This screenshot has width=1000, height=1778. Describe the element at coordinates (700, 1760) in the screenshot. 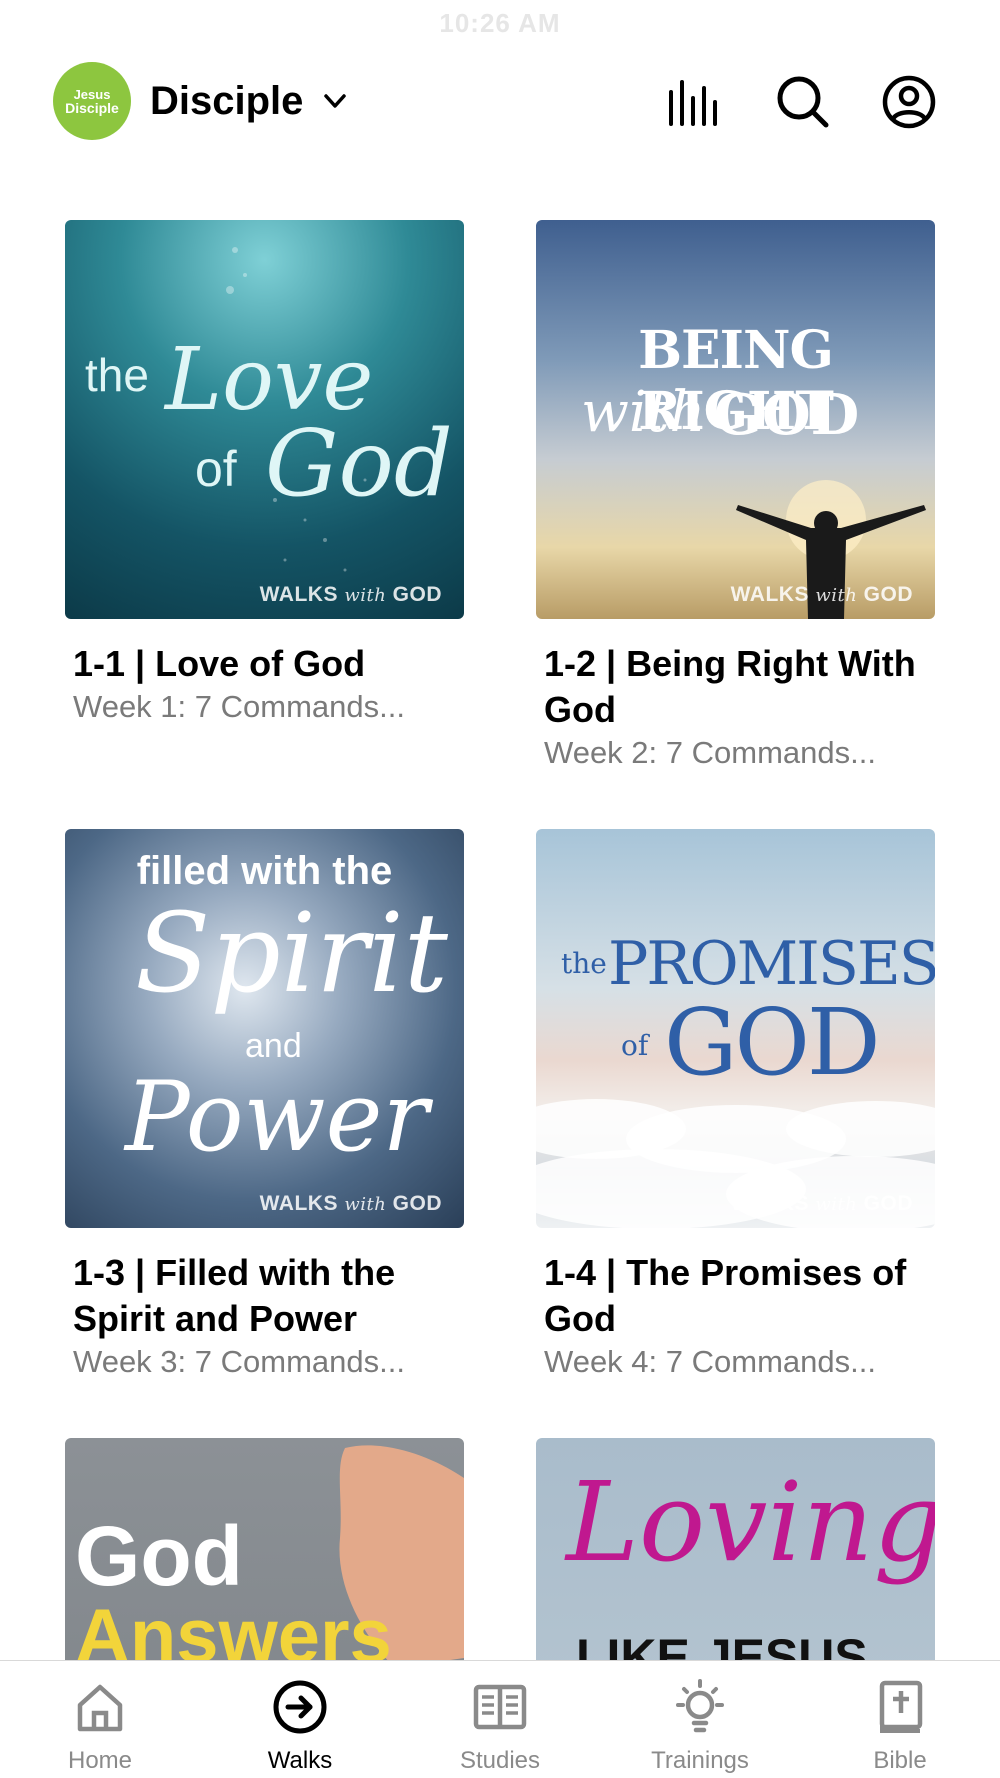

I see `tab-label: Trainings` at that location.